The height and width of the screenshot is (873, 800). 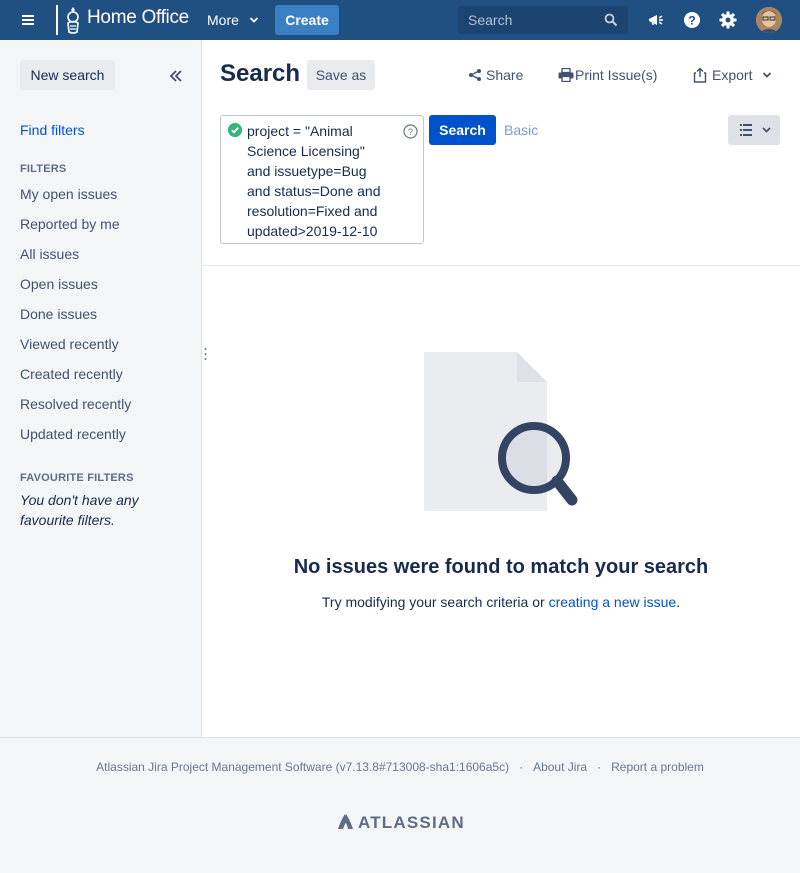 What do you see at coordinates (678, 602) in the screenshot?
I see `empty-state-message-suffix: .` at bounding box center [678, 602].